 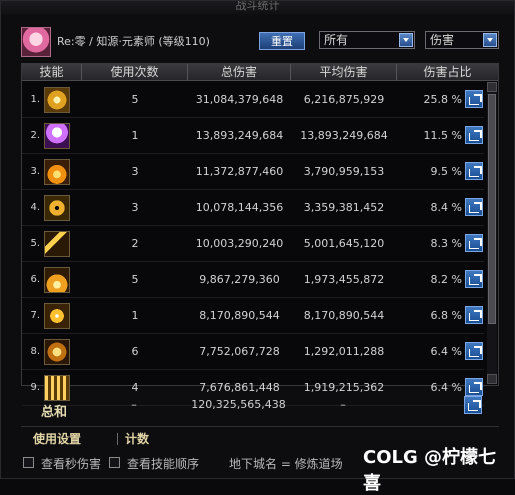 What do you see at coordinates (28, 462) in the screenshot?
I see `dps-checkbox` at bounding box center [28, 462].